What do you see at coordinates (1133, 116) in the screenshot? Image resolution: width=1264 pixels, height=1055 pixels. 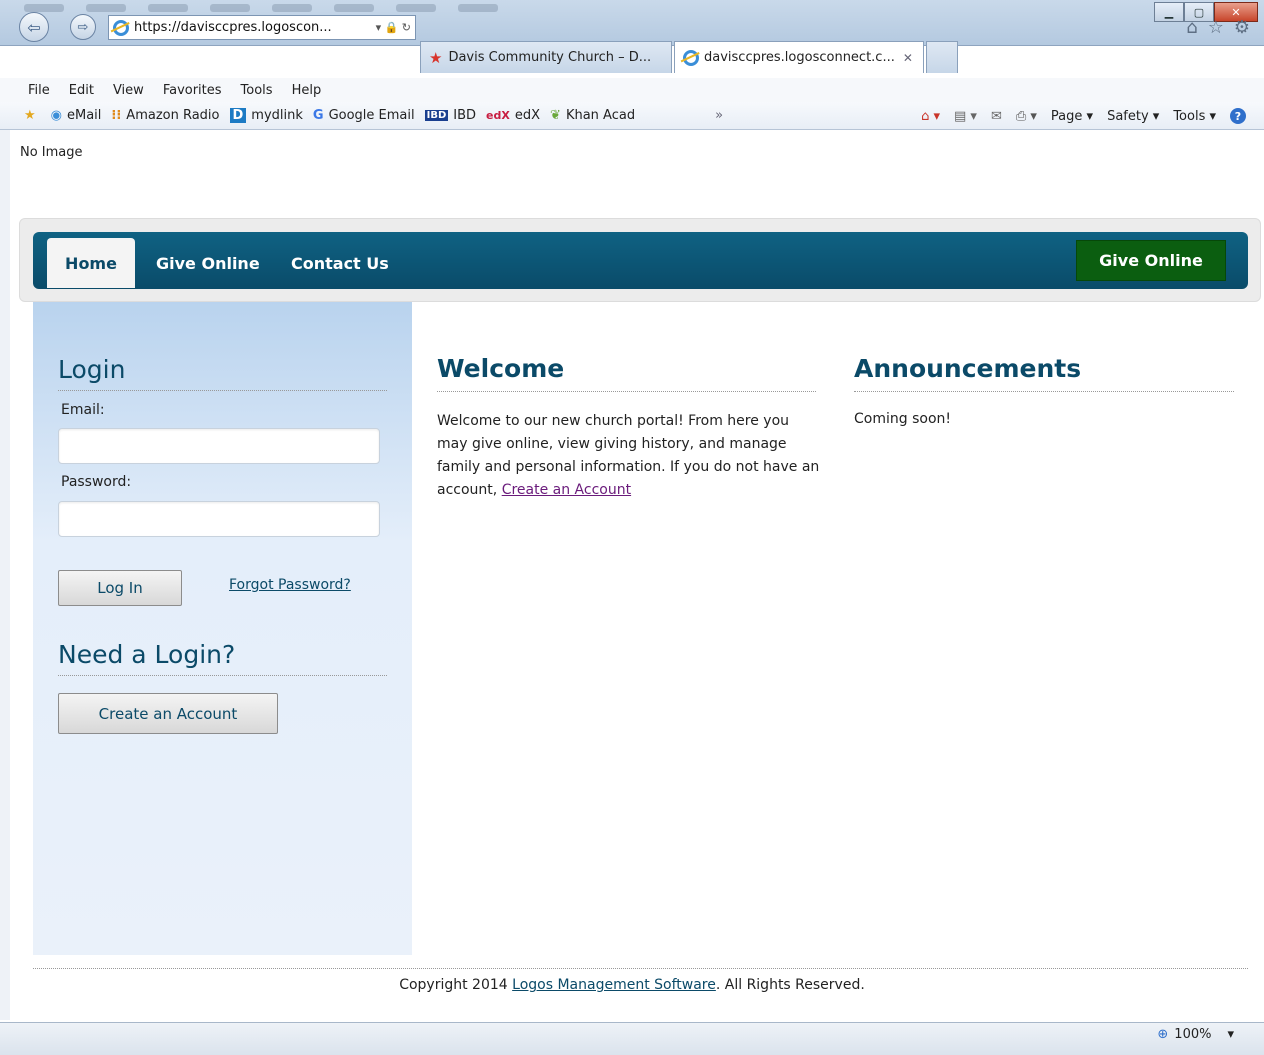 I see `safety-menu: Safety ▾` at bounding box center [1133, 116].